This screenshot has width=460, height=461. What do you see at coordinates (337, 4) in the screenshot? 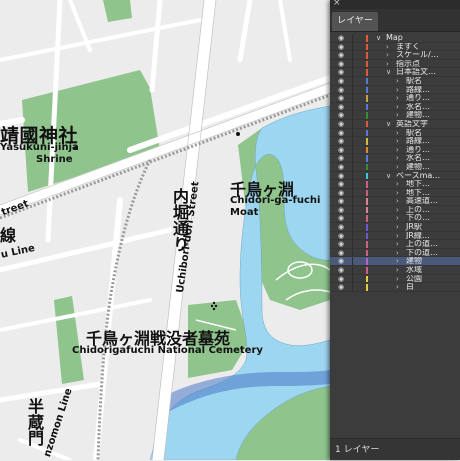
I see `close-icon: ×` at bounding box center [337, 4].